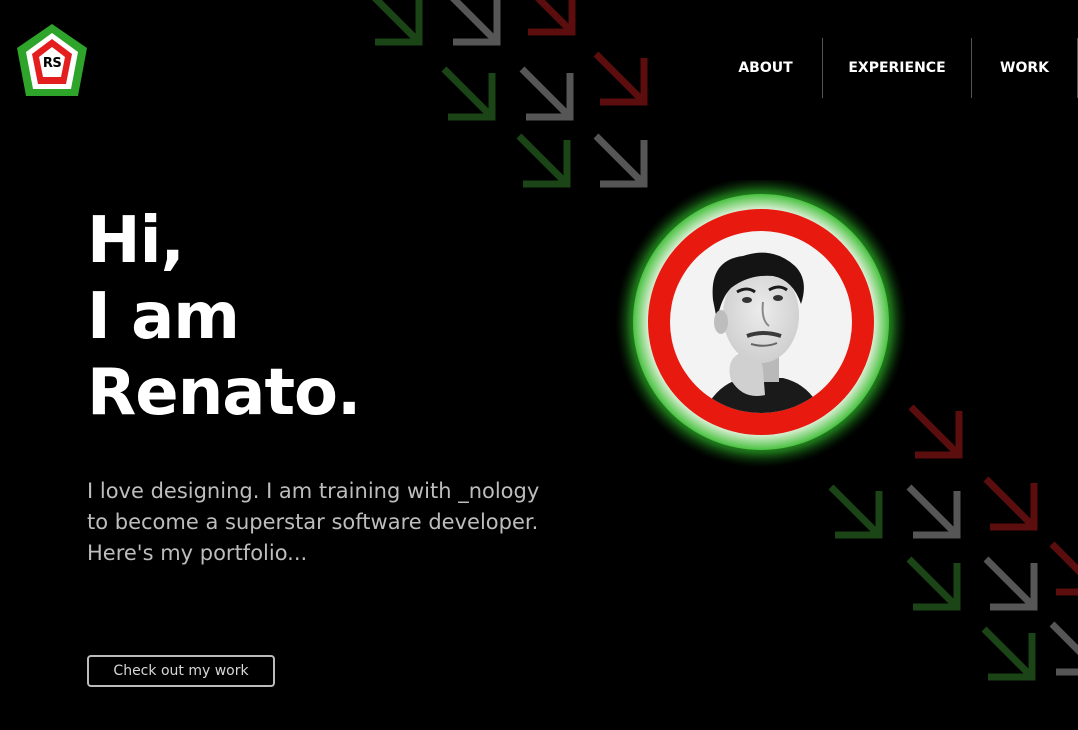 Image resolution: width=1078 pixels, height=730 pixels. I want to click on check-out-work-button: Check out my work, so click(181, 671).